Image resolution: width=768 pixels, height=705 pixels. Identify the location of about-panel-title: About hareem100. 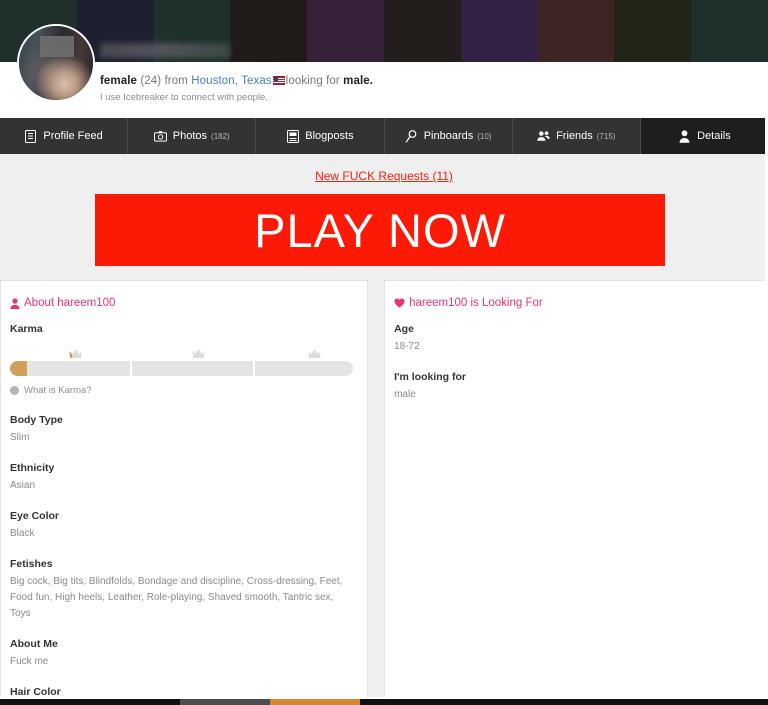
(181, 303).